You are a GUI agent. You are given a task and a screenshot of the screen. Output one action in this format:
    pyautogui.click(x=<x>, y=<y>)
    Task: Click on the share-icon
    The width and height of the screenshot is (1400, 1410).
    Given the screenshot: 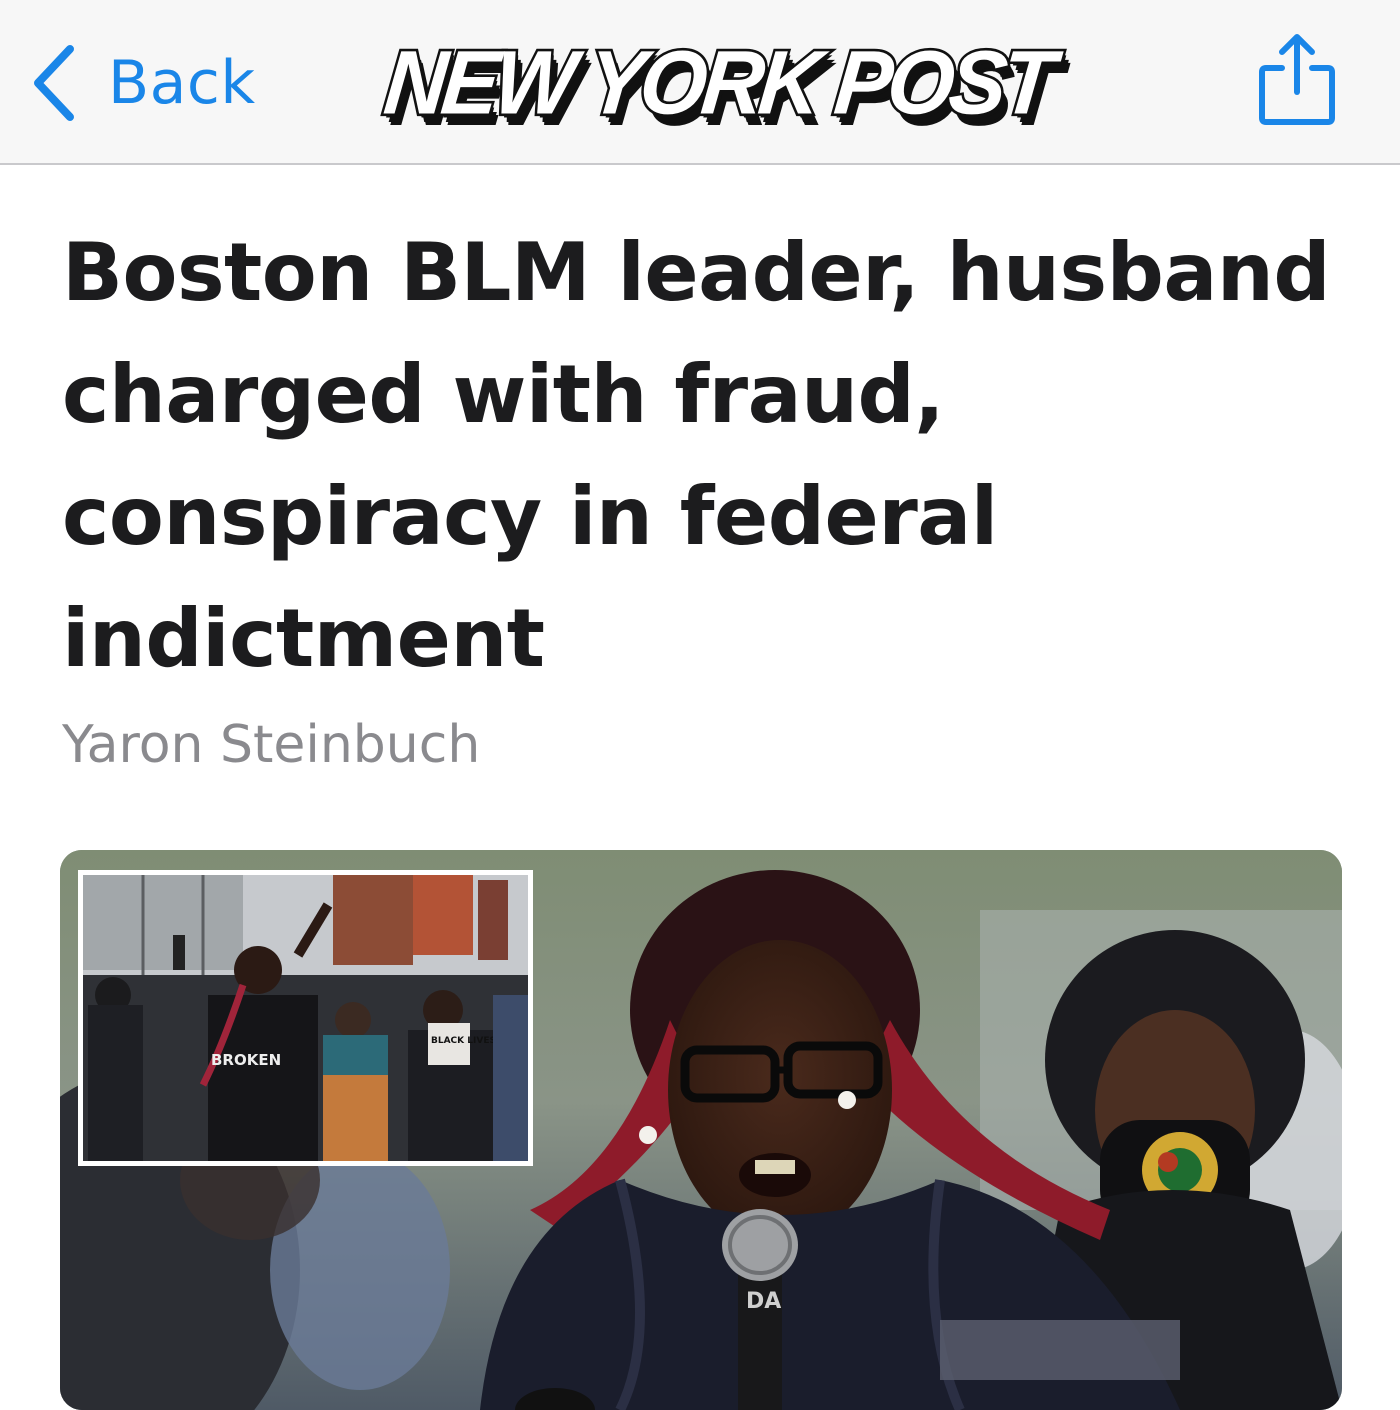 What is the action you would take?
    pyautogui.click(x=1297, y=79)
    